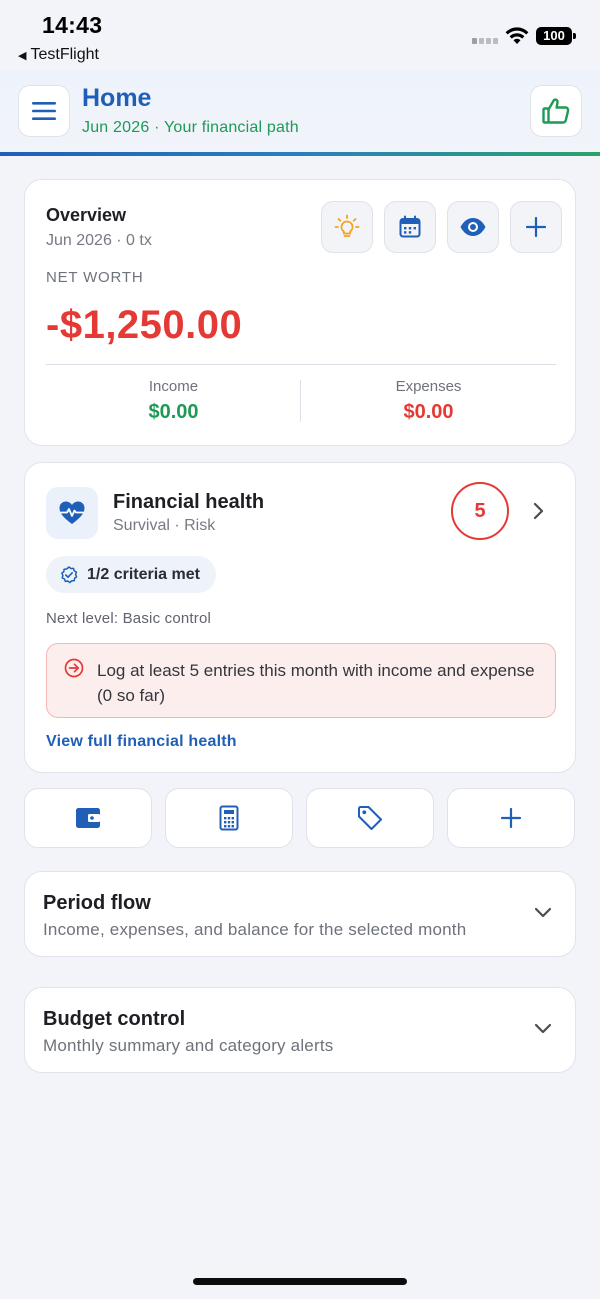  Describe the element at coordinates (141, 742) in the screenshot. I see `view-full-health-link: View full financial health` at that location.